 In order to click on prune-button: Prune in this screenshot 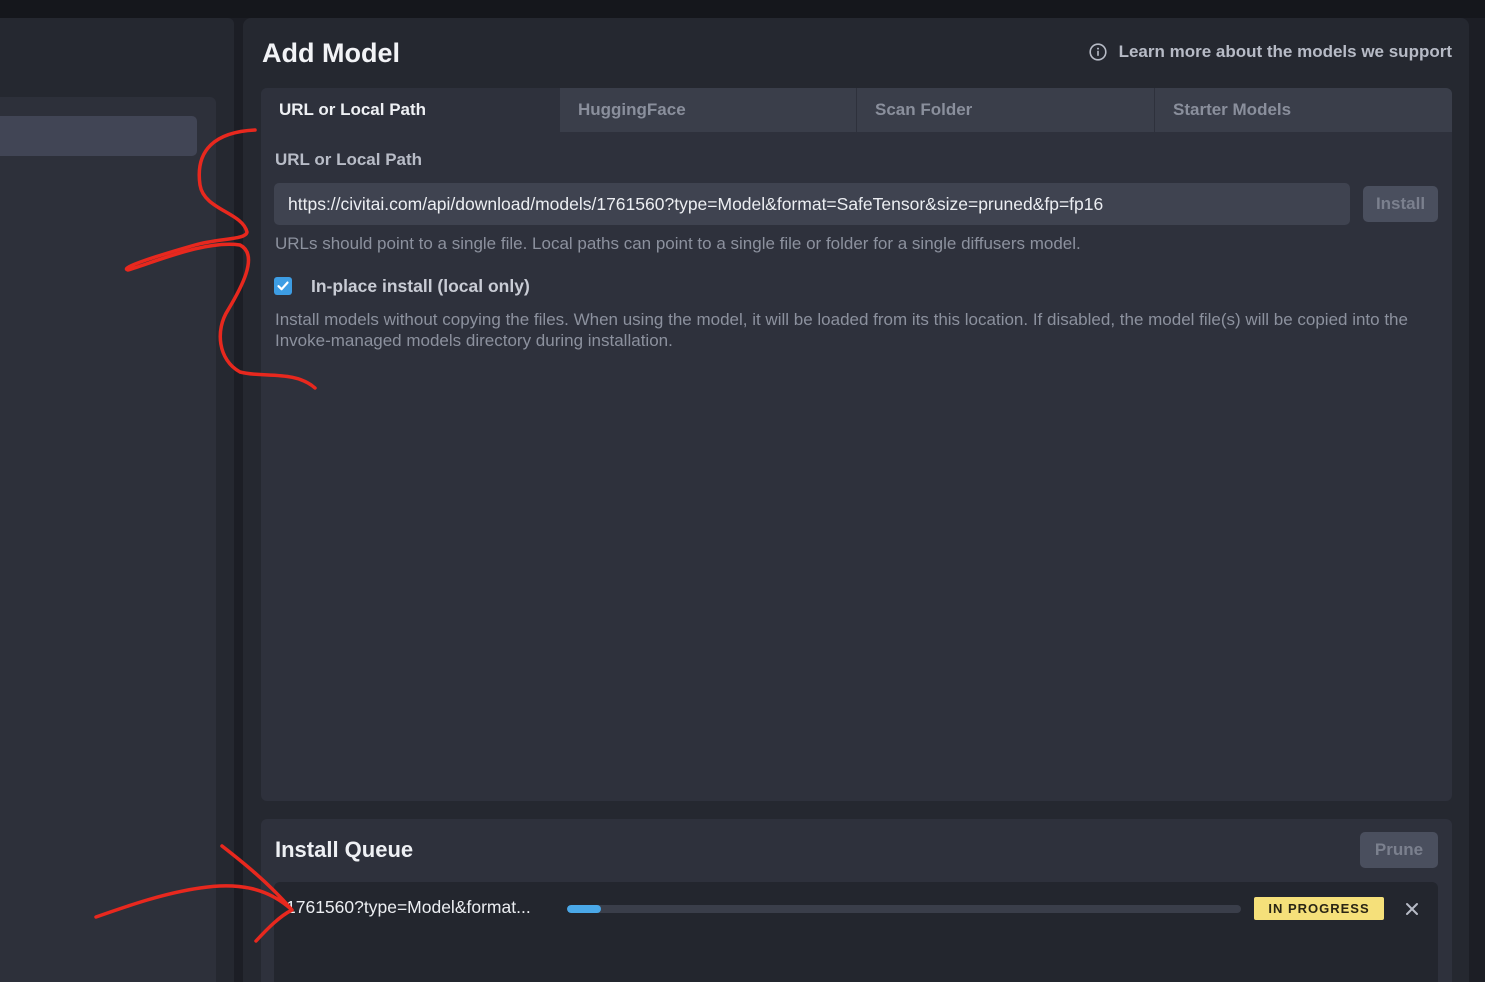, I will do `click(1399, 850)`.